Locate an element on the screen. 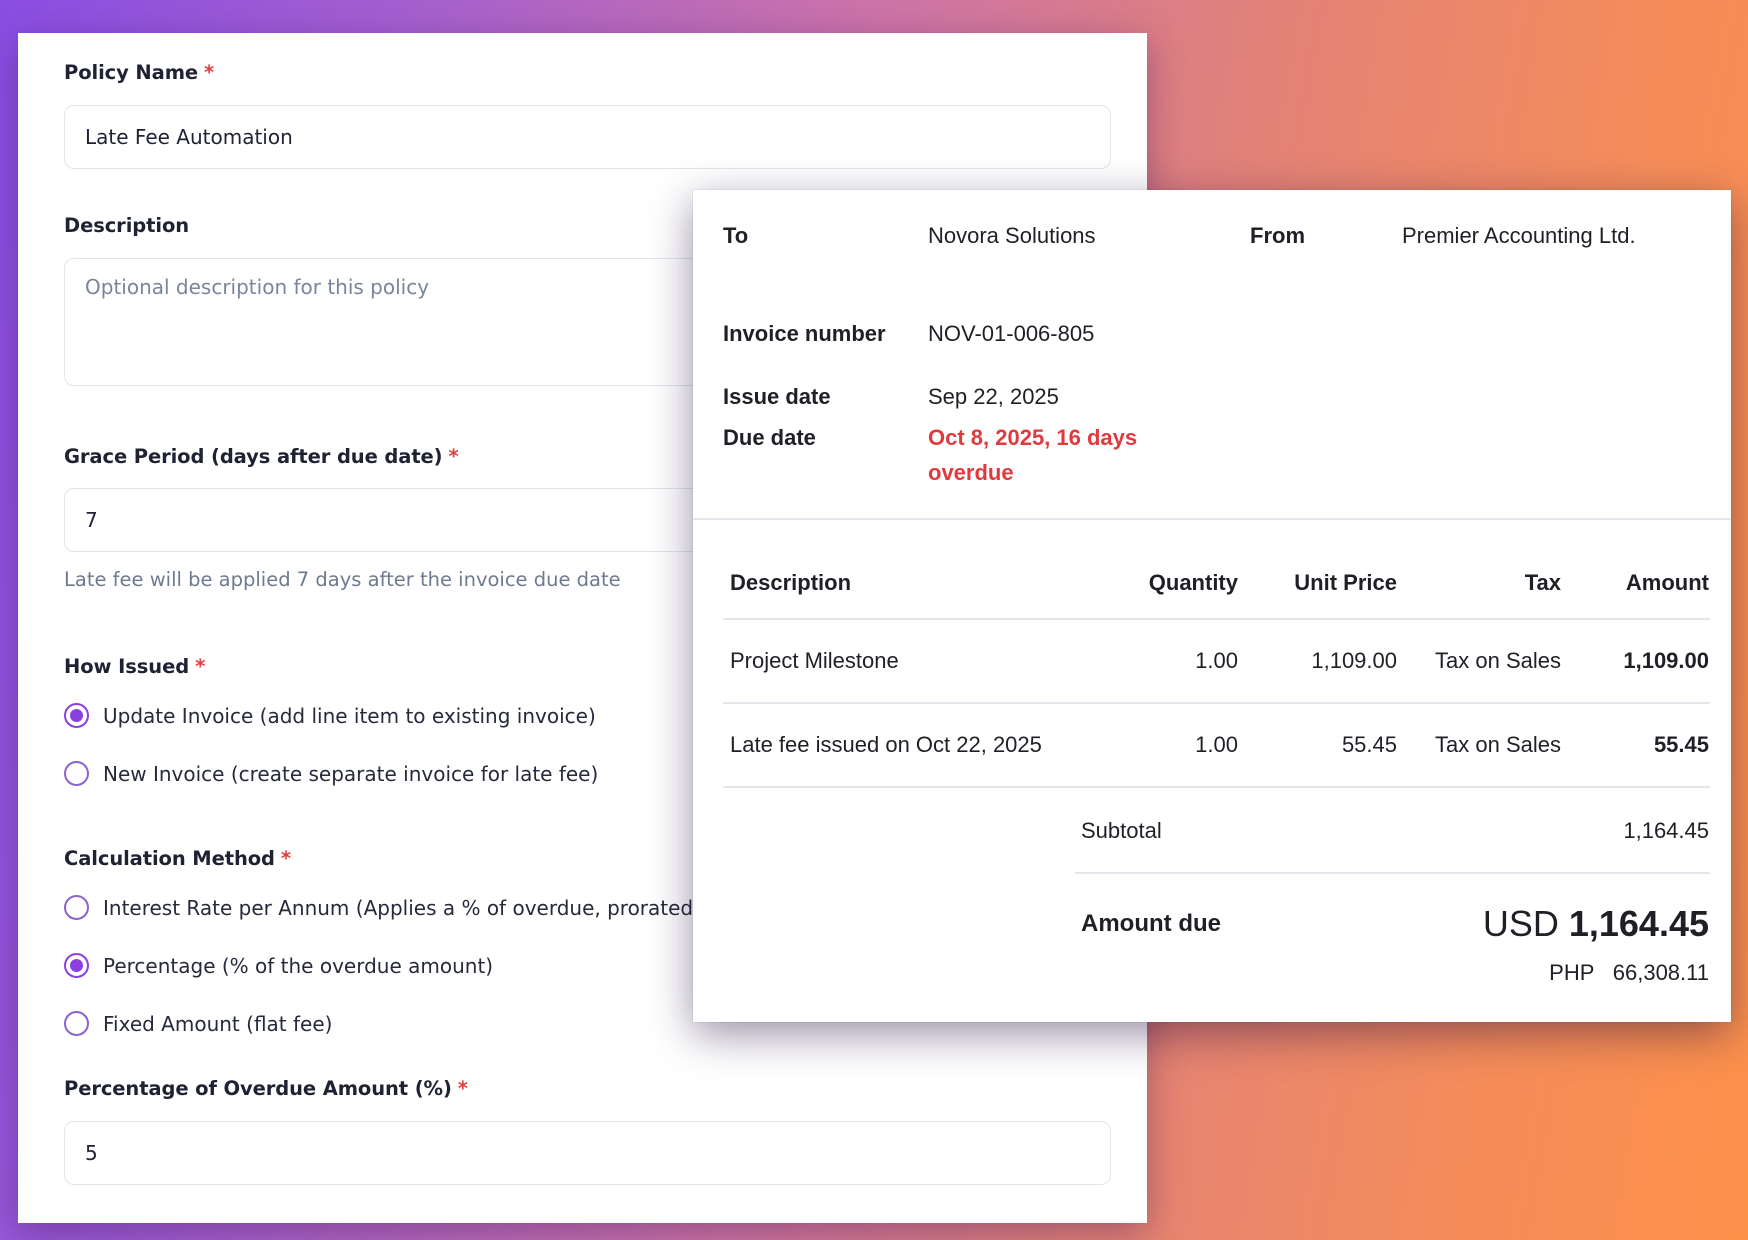  amount-due-currency: USD is located at coordinates (1520, 923).